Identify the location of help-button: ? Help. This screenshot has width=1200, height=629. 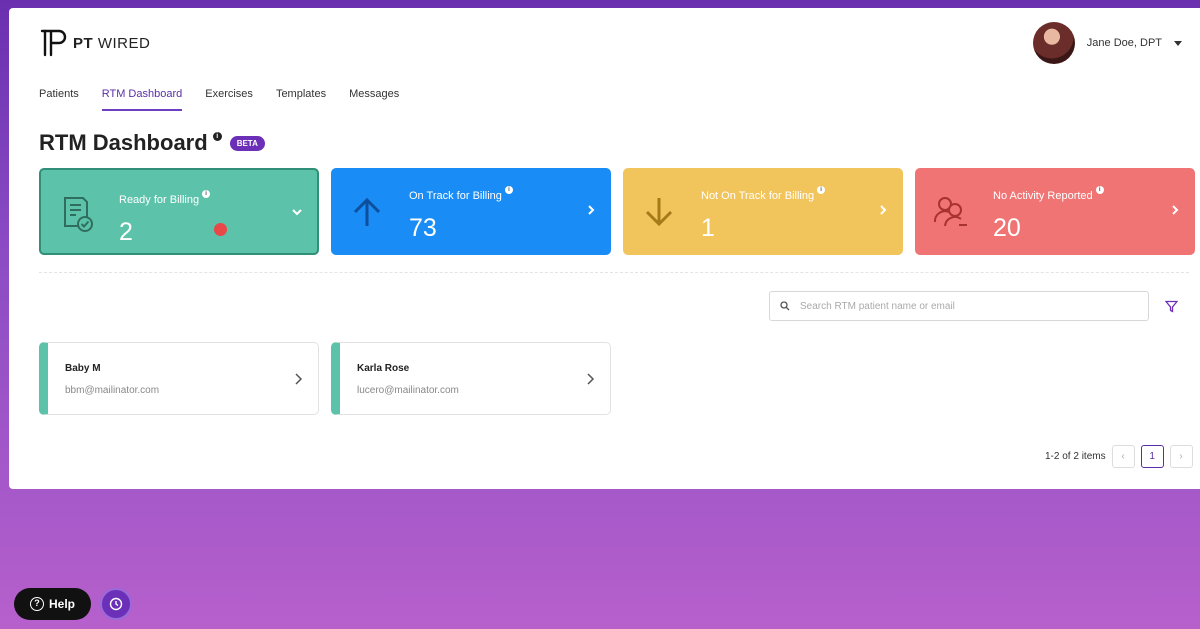
(52, 604).